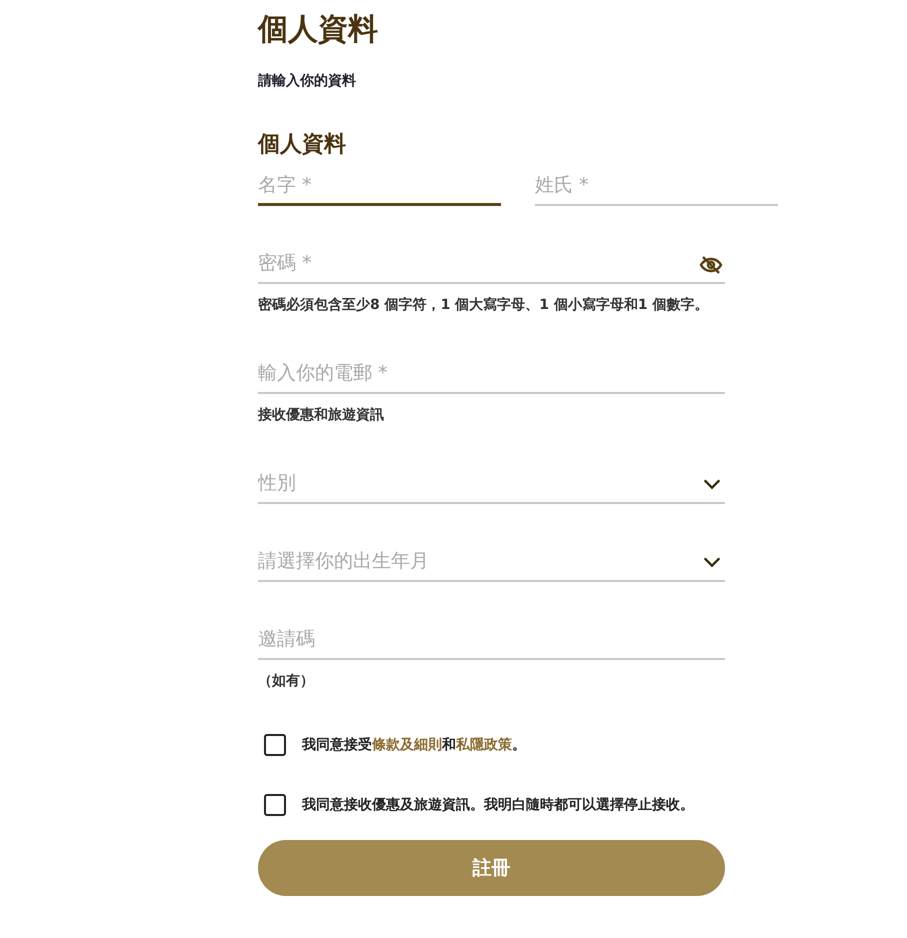 The height and width of the screenshot is (938, 907). What do you see at coordinates (498, 805) in the screenshot?
I see `agreement-text: 我同意接收優惠及旅遊資訊。我明白隨時都可以選擇停止接收。` at bounding box center [498, 805].